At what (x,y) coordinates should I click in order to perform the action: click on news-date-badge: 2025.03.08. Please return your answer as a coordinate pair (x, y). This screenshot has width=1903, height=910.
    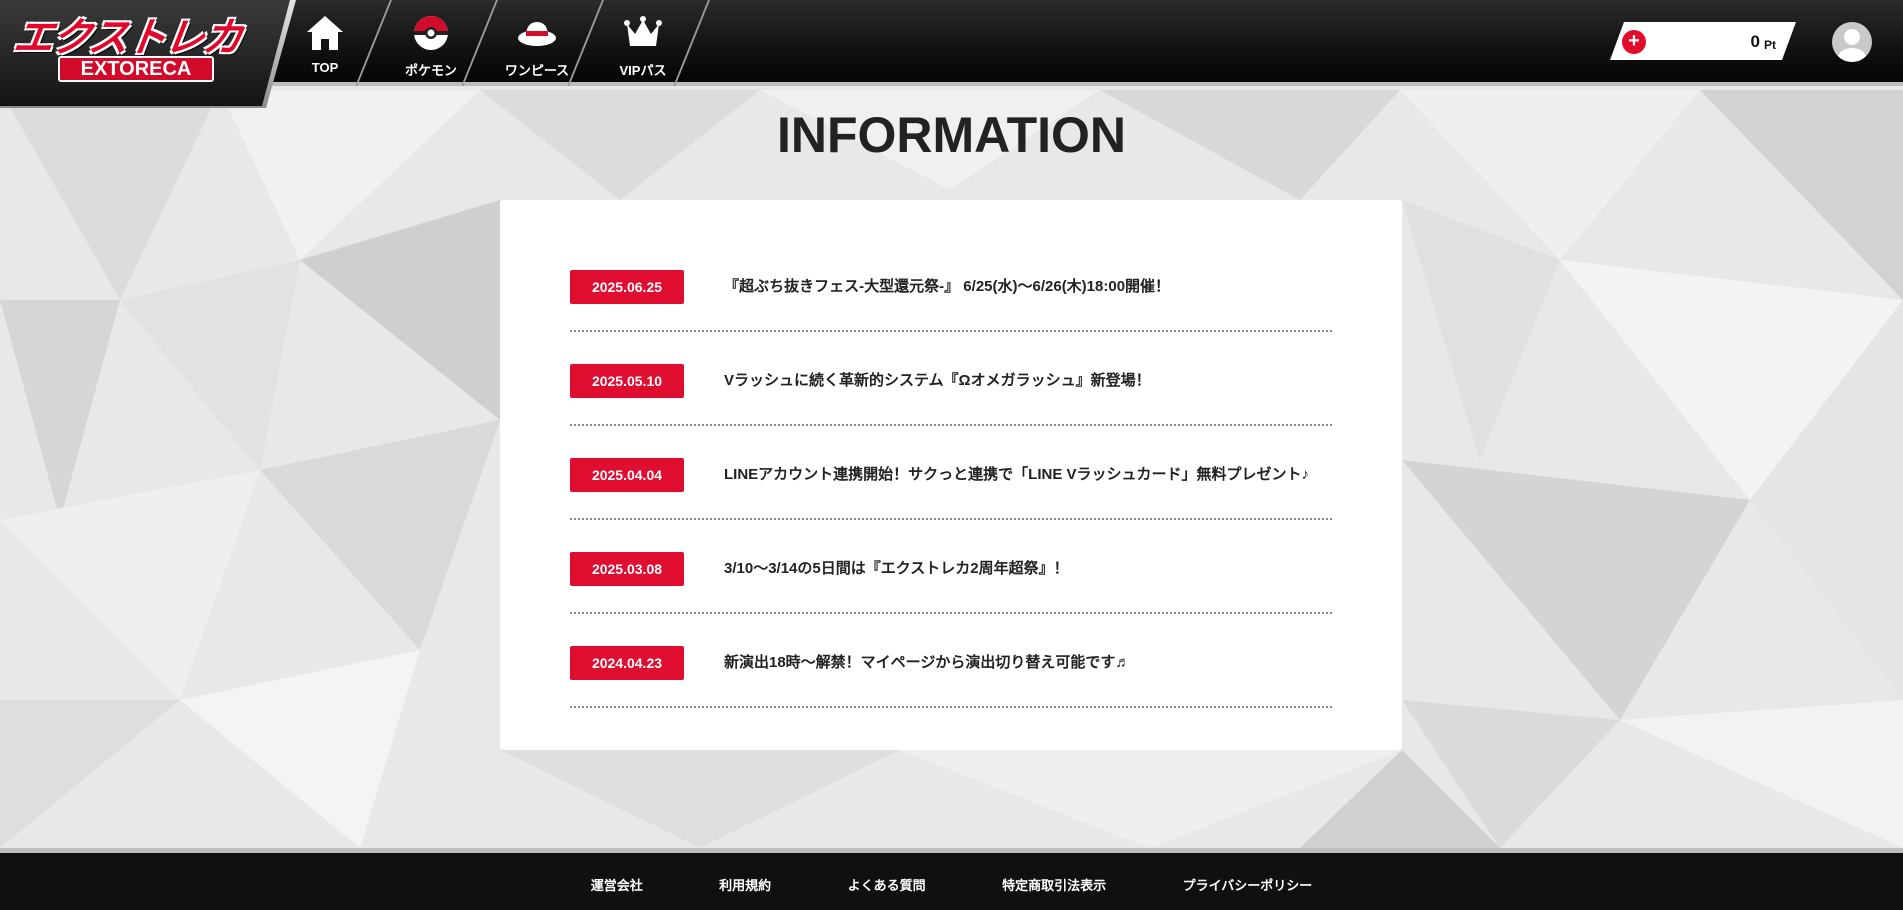
    Looking at the image, I should click on (627, 569).